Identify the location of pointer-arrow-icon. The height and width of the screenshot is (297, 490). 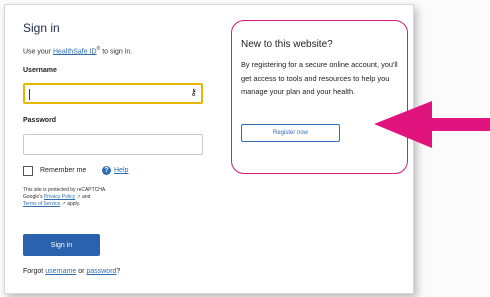
(432, 124).